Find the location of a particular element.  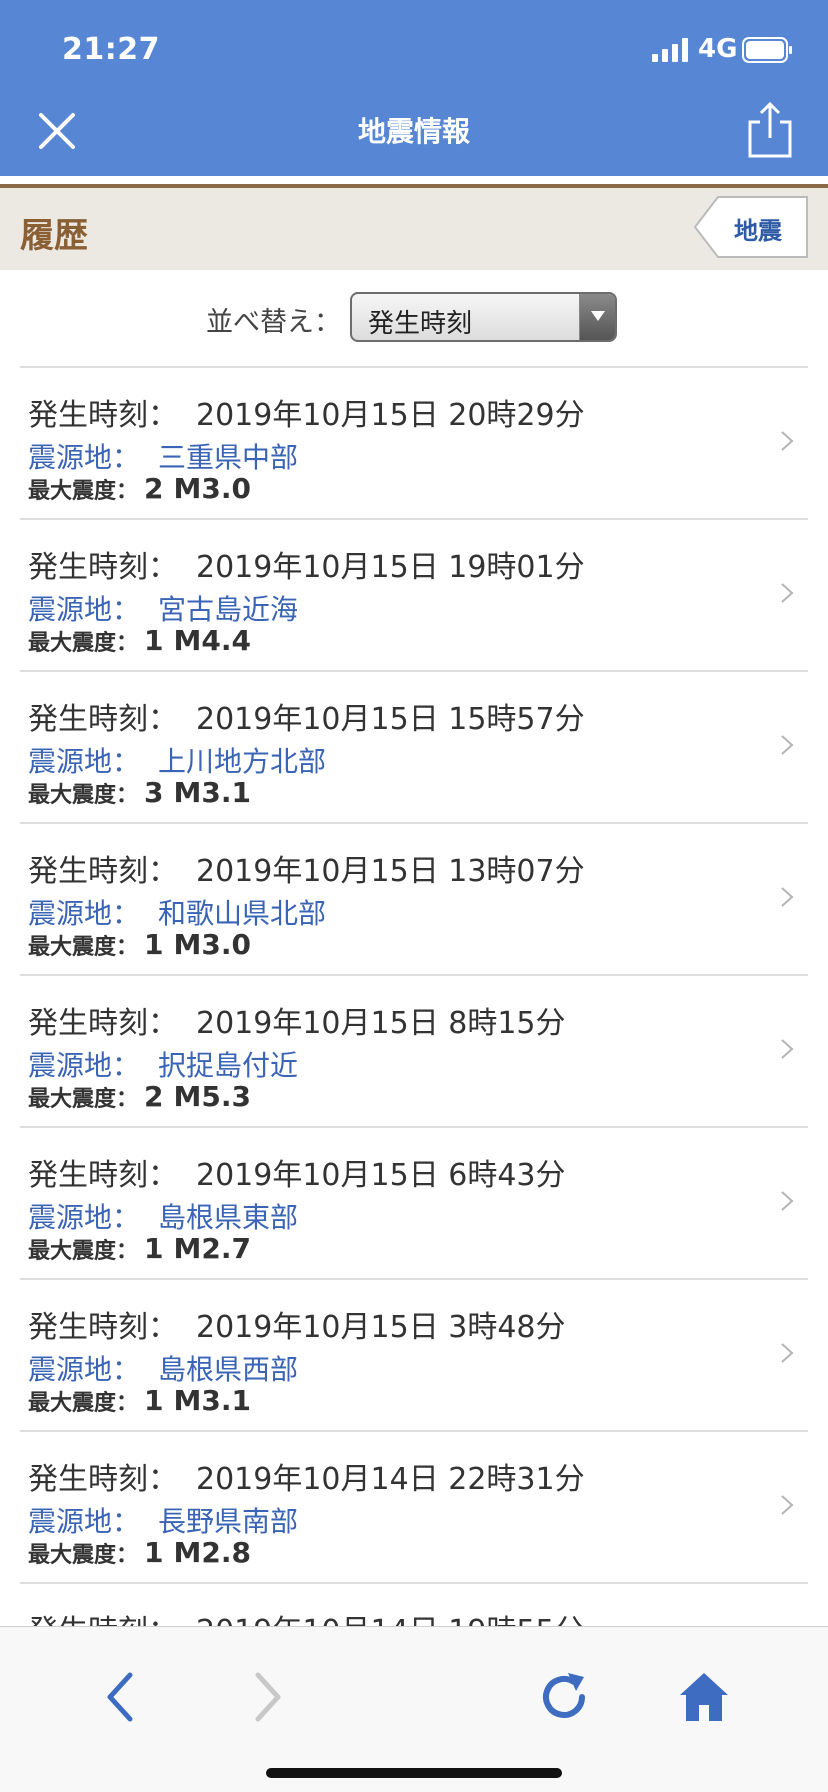

share-button is located at coordinates (770, 131).